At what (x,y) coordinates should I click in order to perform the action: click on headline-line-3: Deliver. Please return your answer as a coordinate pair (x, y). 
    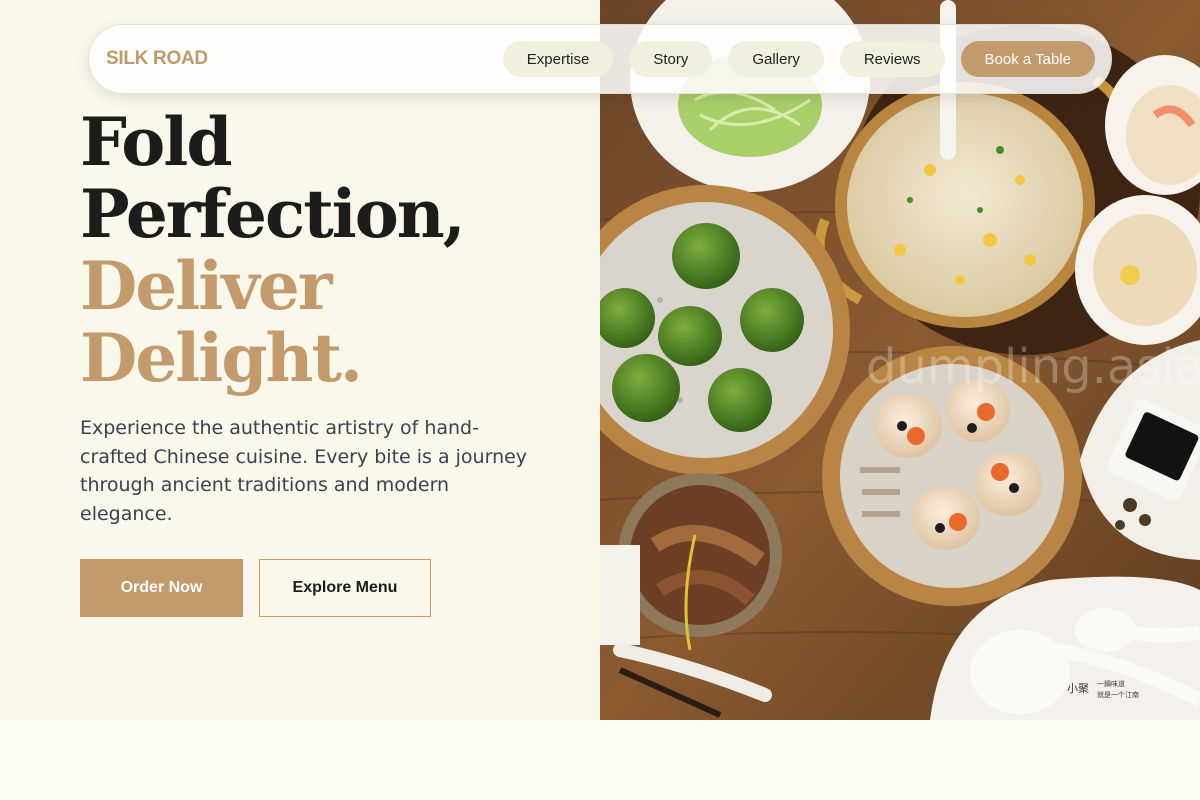
    Looking at the image, I should click on (206, 286).